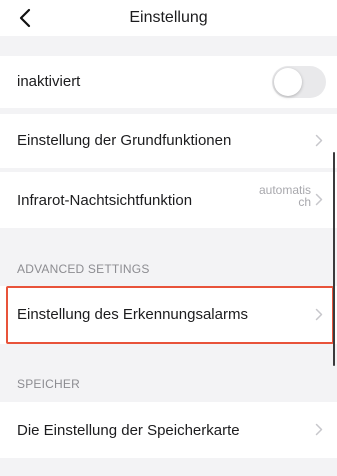 This screenshot has width=337, height=476. I want to click on inactive-toggle, so click(299, 82).